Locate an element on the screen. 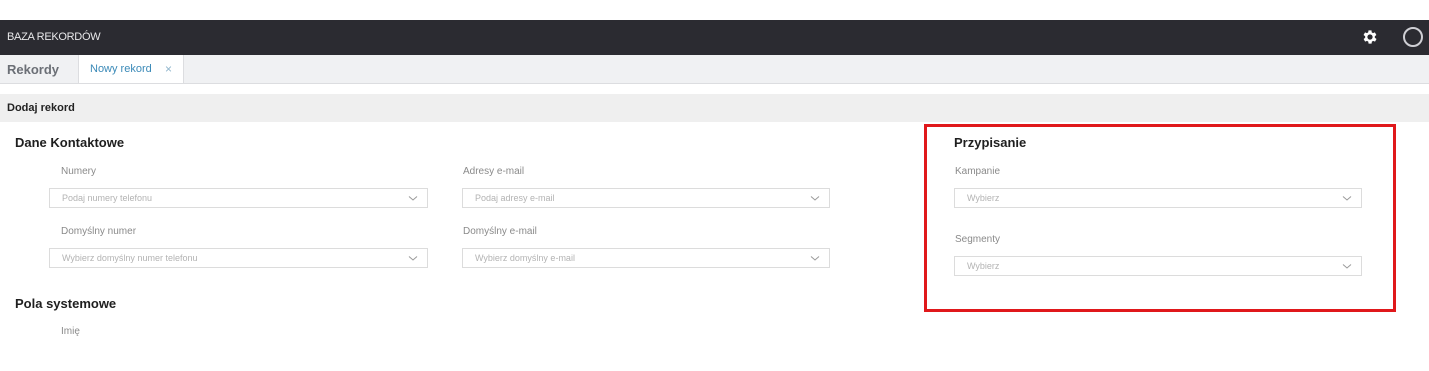  app-title: BAZA REKORDÓW is located at coordinates (54, 37).